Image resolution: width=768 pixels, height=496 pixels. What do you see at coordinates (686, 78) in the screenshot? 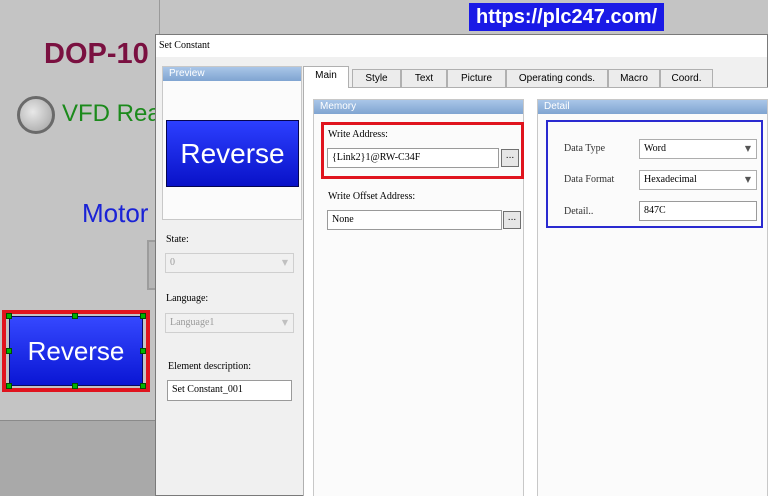
I see `tab-coord: Coord.` at bounding box center [686, 78].